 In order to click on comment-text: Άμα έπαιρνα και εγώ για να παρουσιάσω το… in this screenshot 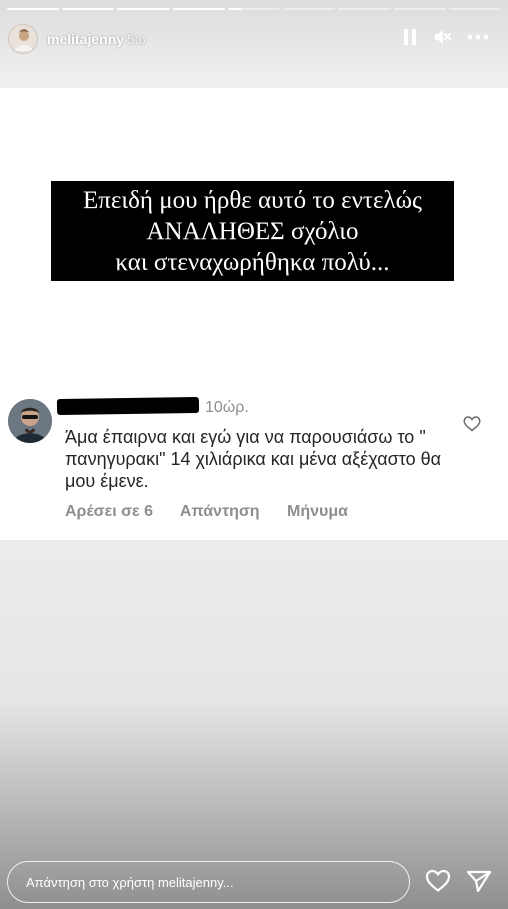, I will do `click(253, 459)`.